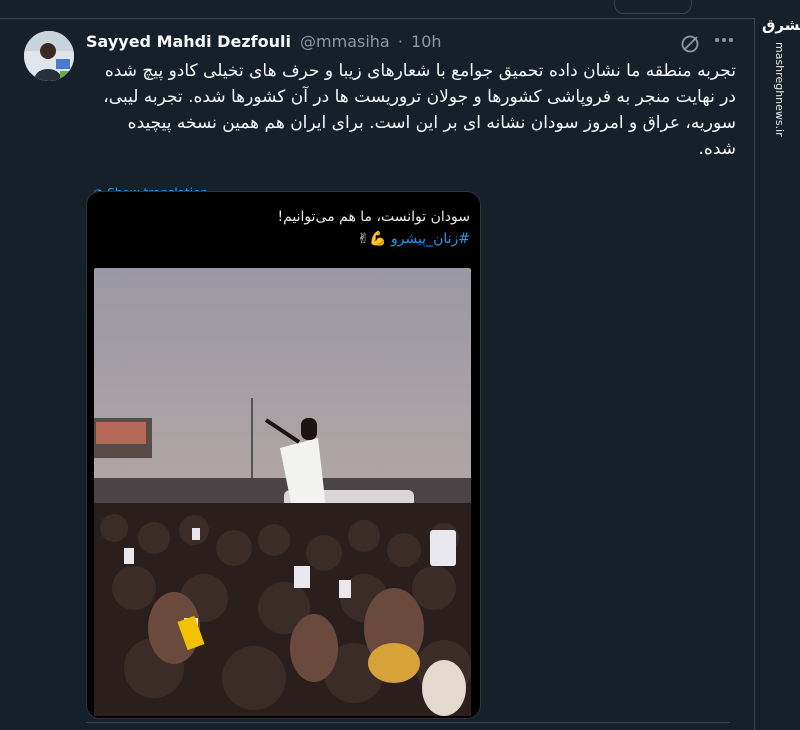 The width and height of the screenshot is (800, 730). I want to click on watermark-logo: مشرق, so click(781, 25).